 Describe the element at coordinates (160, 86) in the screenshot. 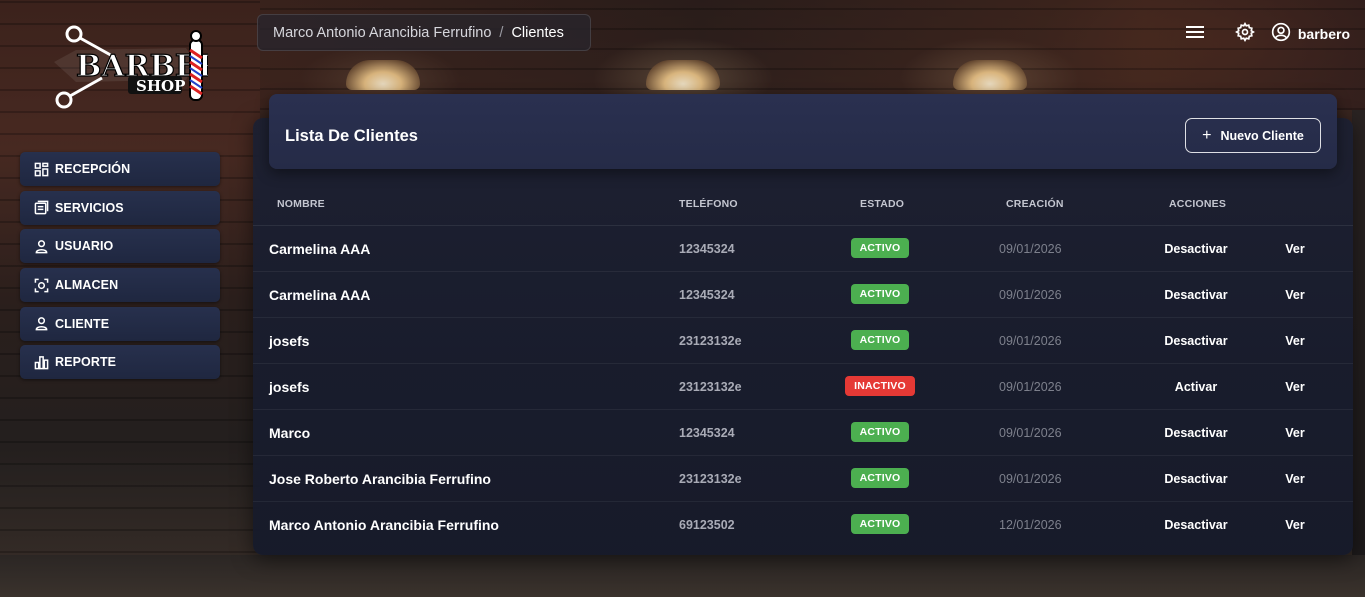

I see `logo-text-bottom: SHOP` at that location.